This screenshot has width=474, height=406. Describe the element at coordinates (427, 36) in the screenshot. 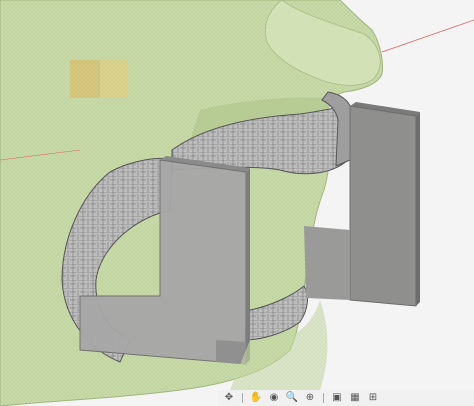

I see `x-axis-line` at that location.